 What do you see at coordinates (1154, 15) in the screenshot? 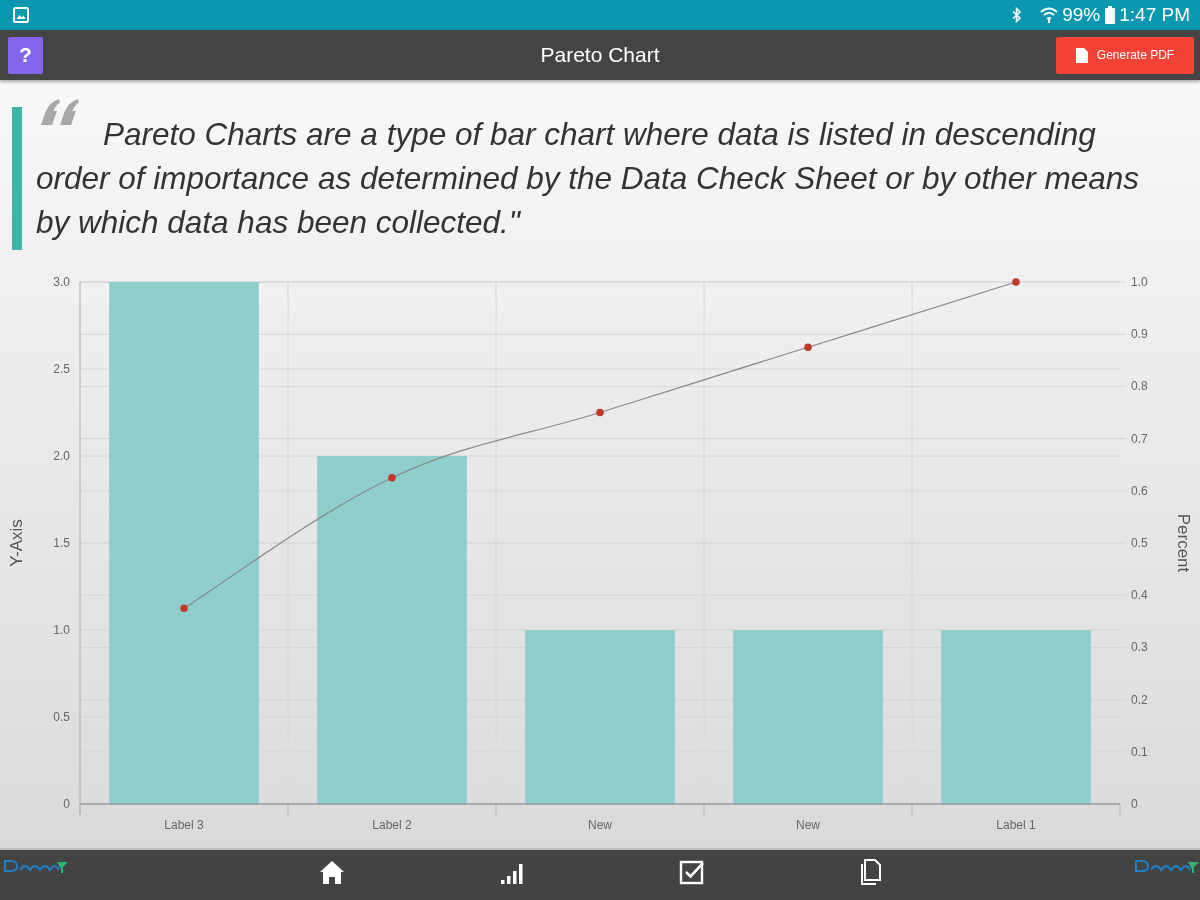
I see `clock-time: 1:47 PM` at bounding box center [1154, 15].